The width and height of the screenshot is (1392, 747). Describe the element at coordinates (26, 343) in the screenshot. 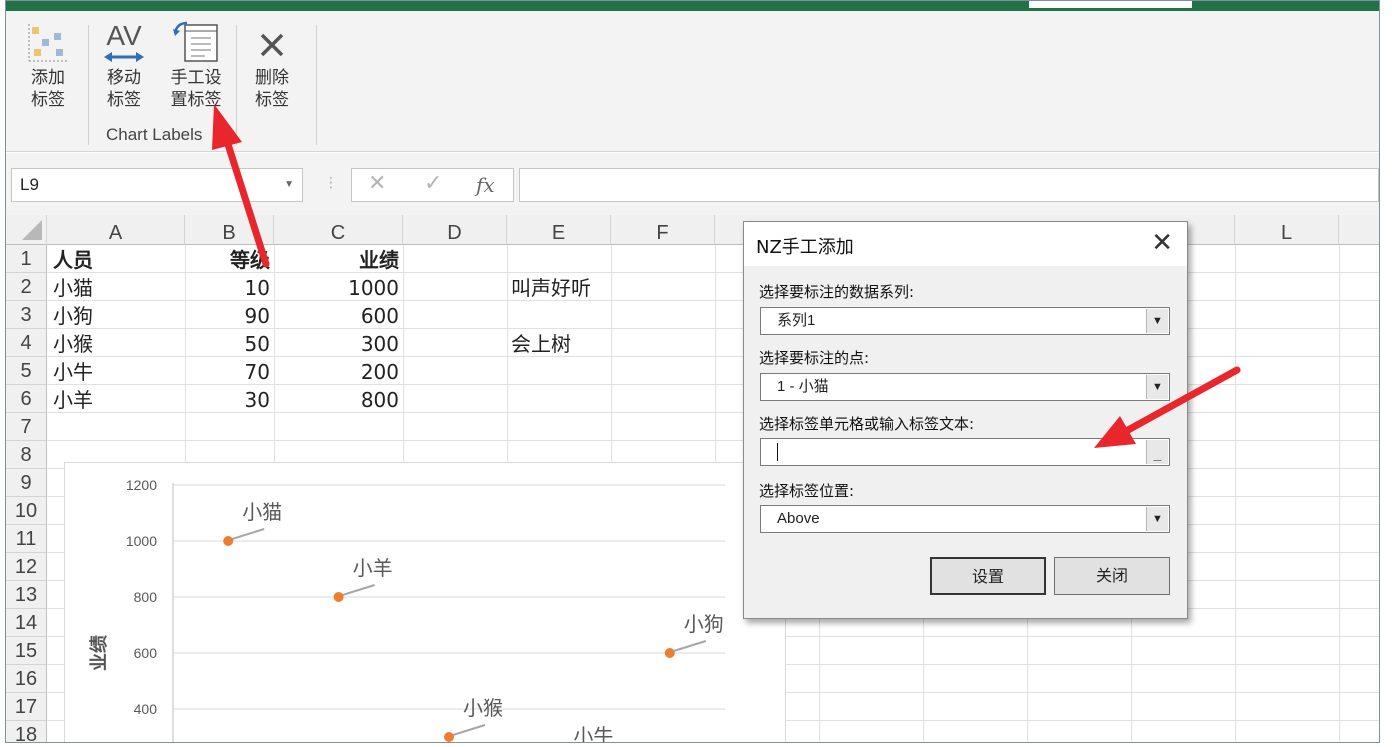

I see `row-header: 4` at that location.